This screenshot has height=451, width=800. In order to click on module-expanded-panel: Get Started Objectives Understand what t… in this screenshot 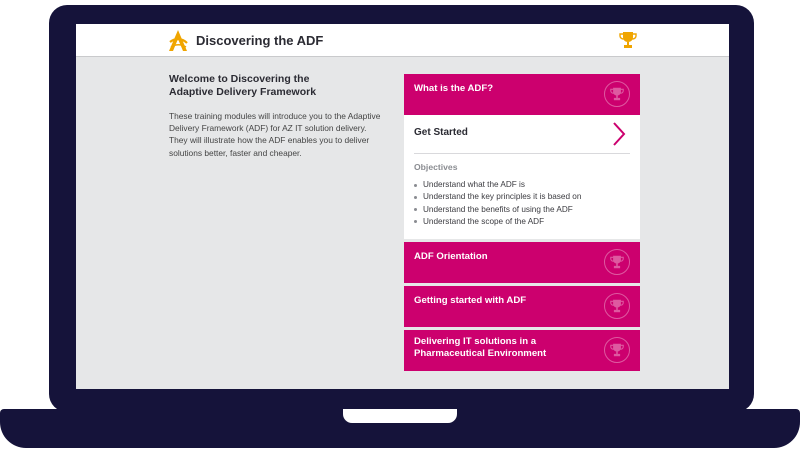, I will do `click(522, 177)`.